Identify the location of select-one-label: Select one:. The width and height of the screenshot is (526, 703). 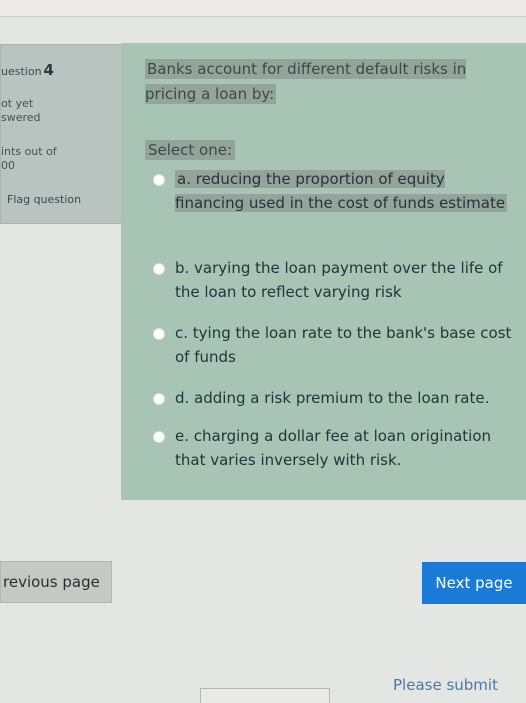
(190, 150).